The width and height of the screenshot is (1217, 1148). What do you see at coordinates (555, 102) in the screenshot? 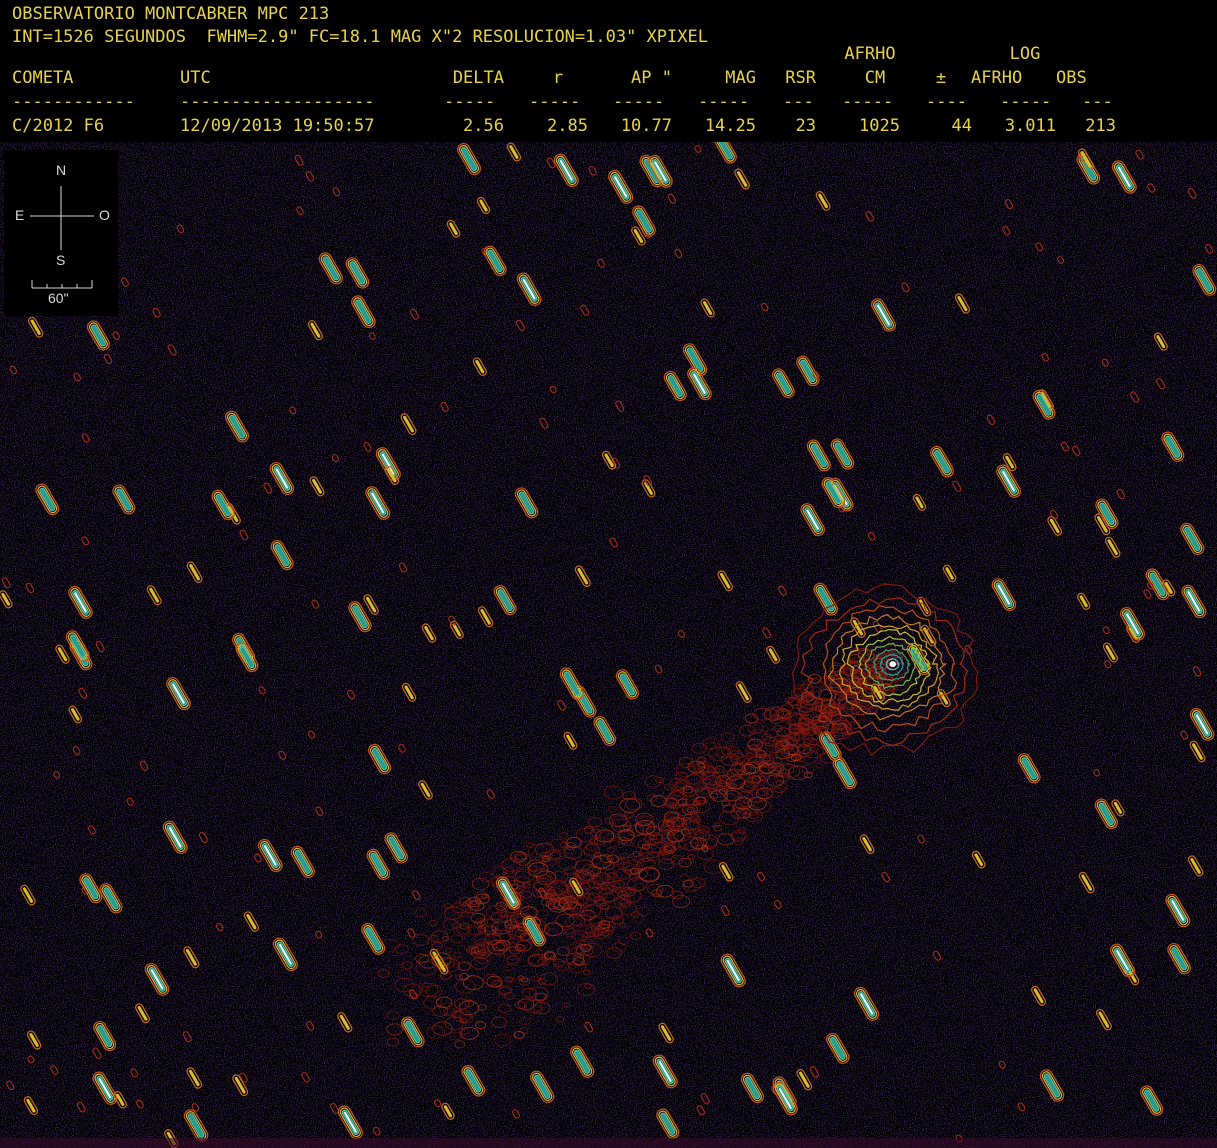
I see `dash-3: -----` at bounding box center [555, 102].